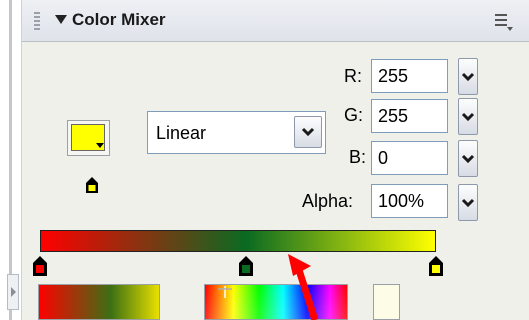 This screenshot has height=320, width=529. I want to click on green-field: 255, so click(409, 116).